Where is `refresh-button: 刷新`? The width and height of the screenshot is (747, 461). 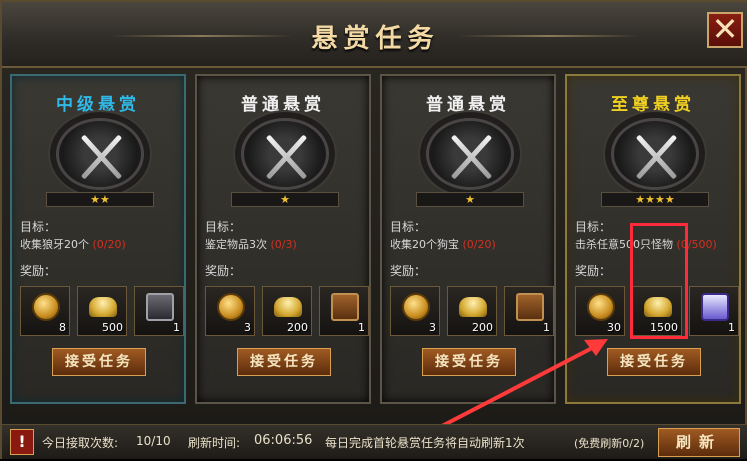
refresh-button: 刷新 is located at coordinates (699, 442).